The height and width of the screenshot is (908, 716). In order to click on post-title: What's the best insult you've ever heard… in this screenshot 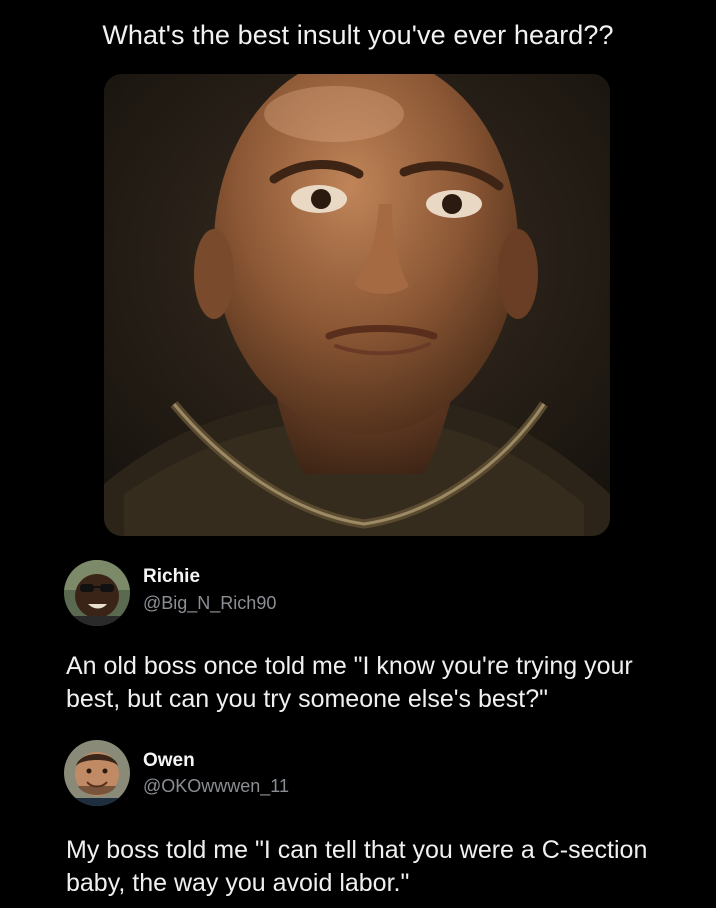, I will do `click(358, 35)`.